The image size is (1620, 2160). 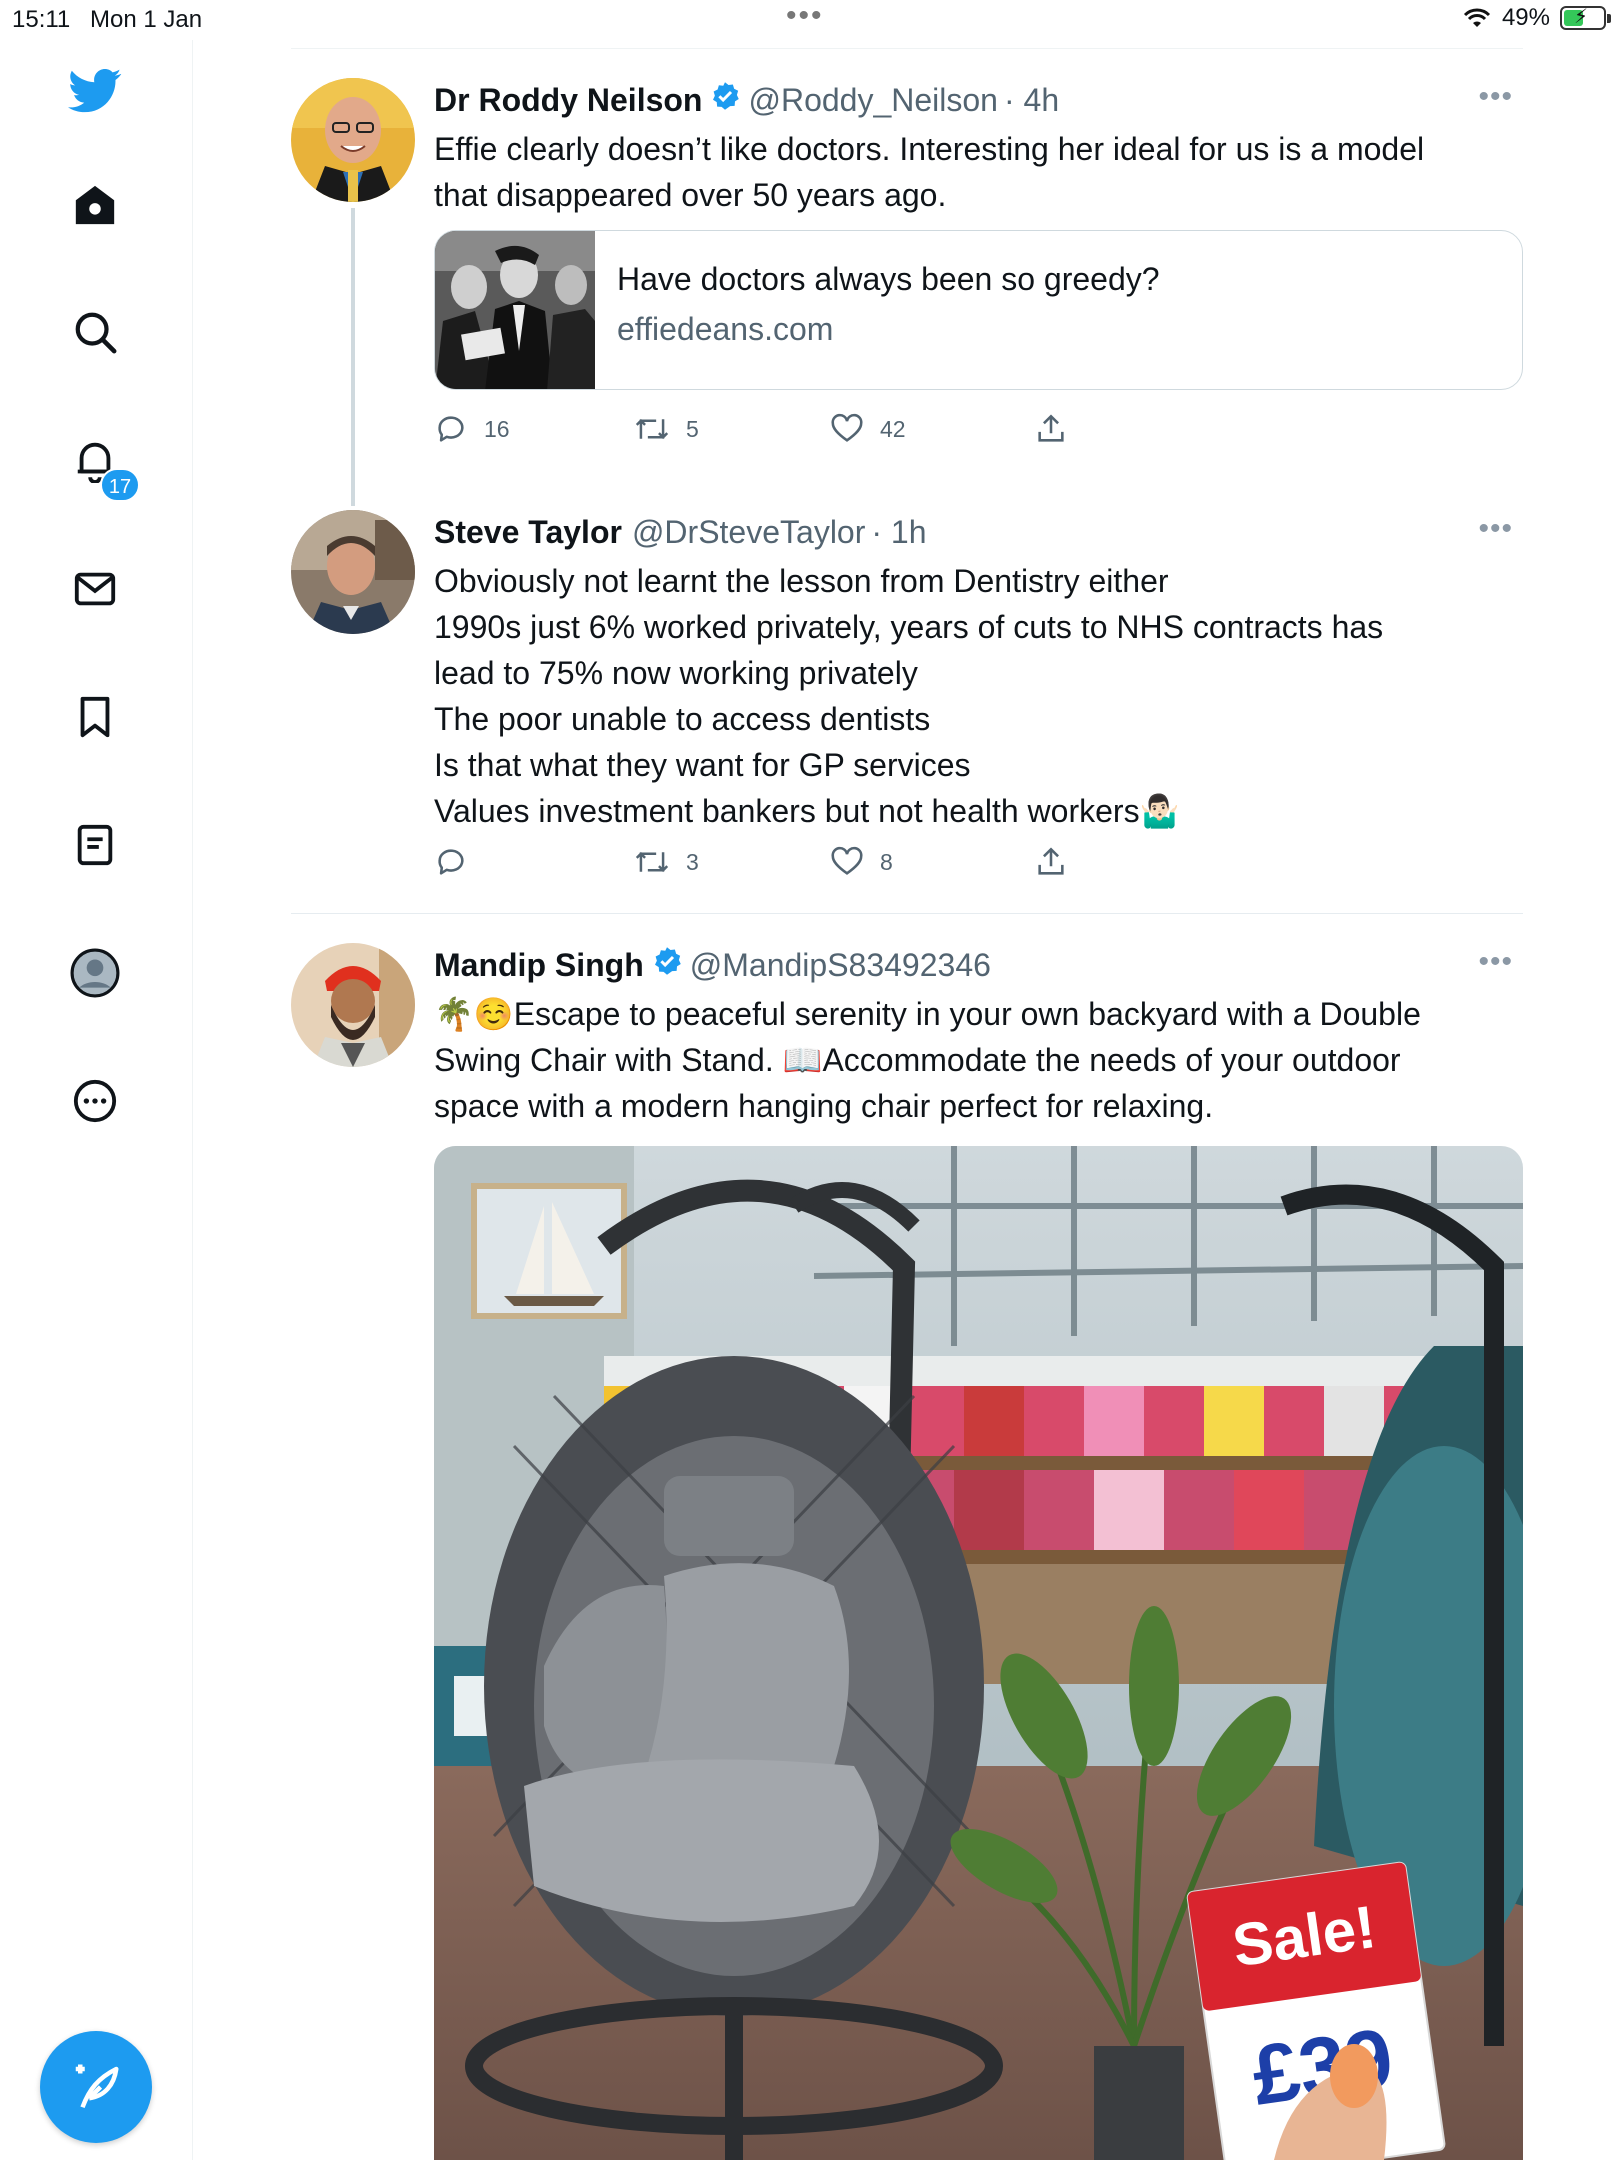 I want to click on battery-percent: 49%, so click(x=1525, y=17).